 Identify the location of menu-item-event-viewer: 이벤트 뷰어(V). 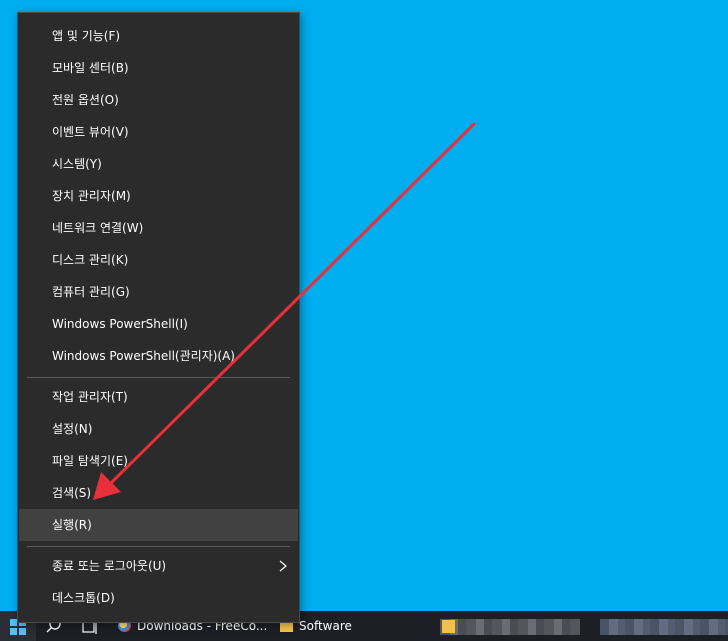
(158, 132).